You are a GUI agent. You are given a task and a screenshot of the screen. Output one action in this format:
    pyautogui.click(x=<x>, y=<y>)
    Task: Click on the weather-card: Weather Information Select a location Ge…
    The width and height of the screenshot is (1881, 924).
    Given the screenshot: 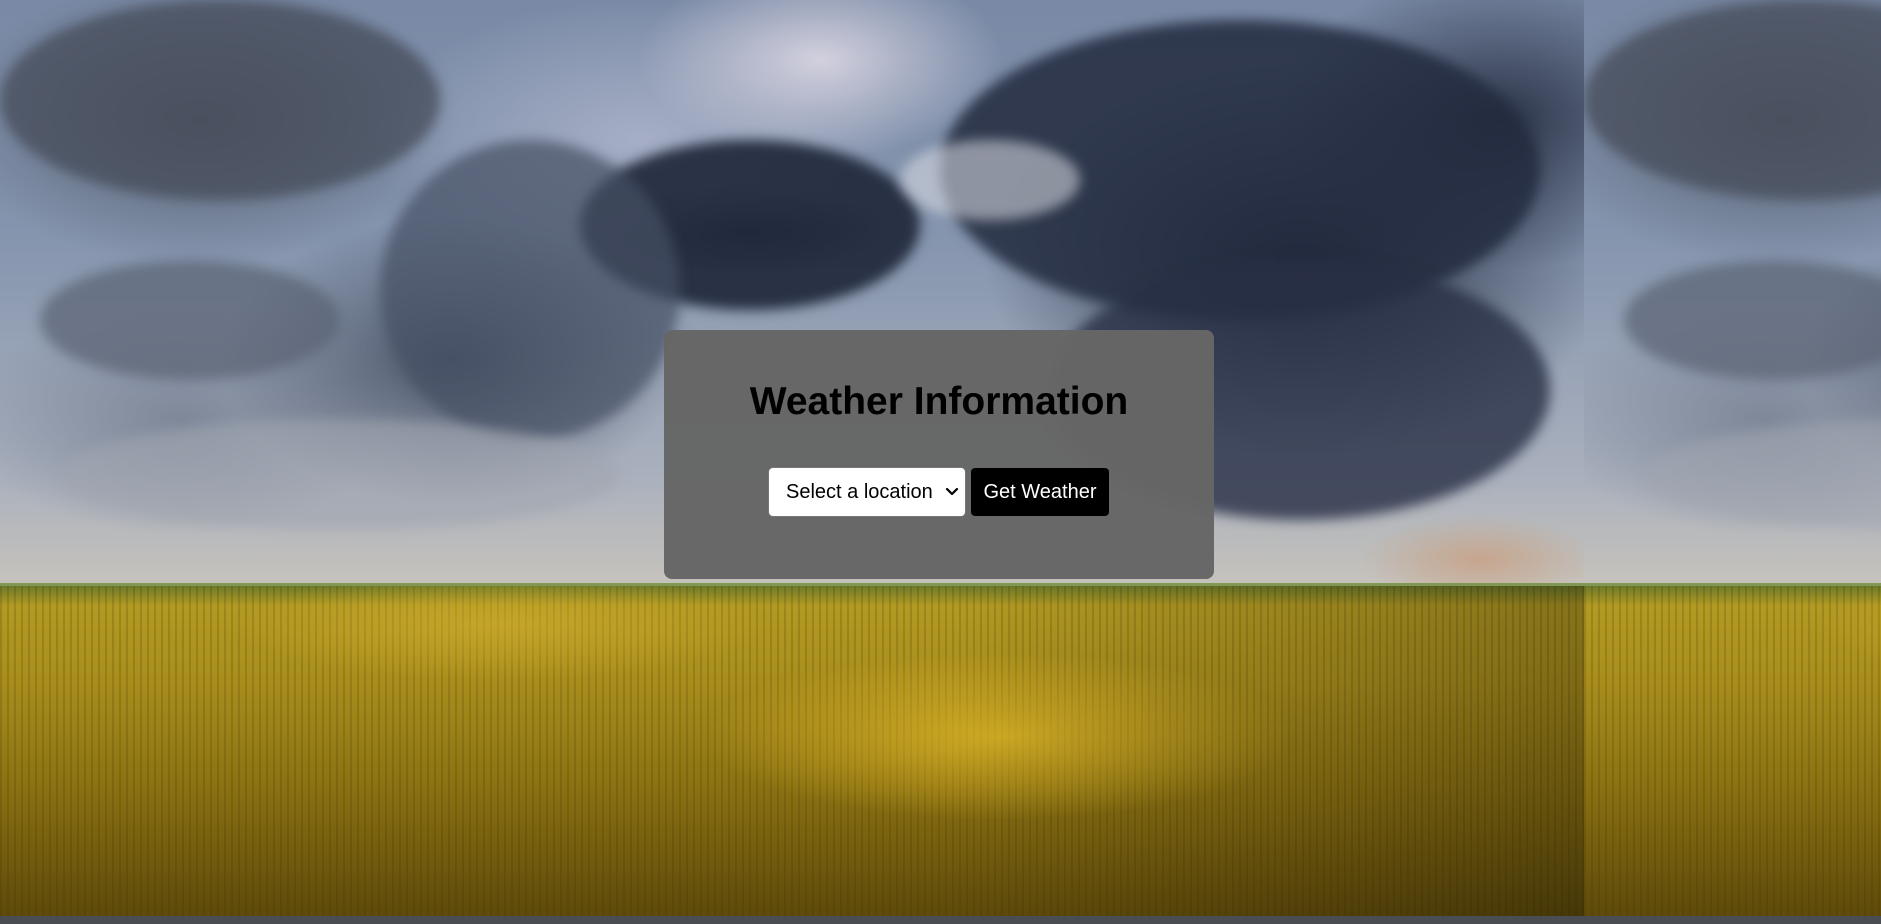 What is the action you would take?
    pyautogui.click(x=939, y=454)
    